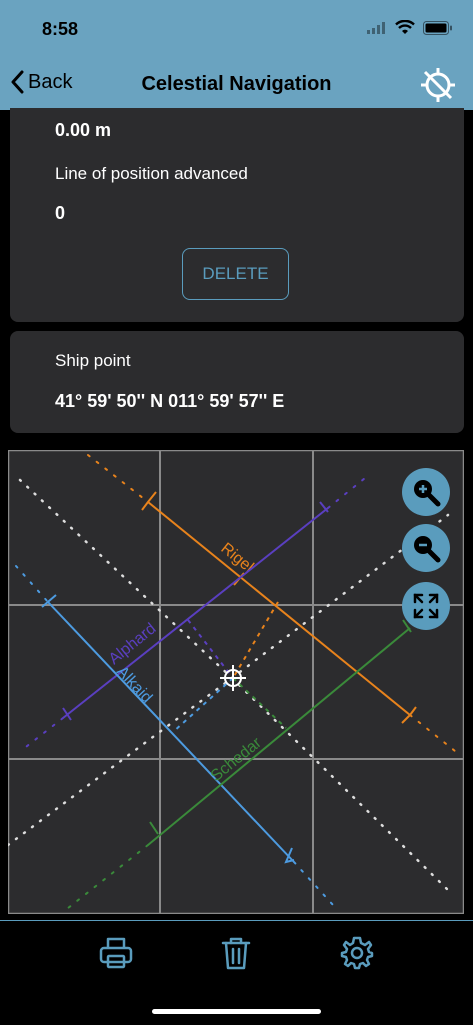  I want to click on settings-button, so click(357, 953).